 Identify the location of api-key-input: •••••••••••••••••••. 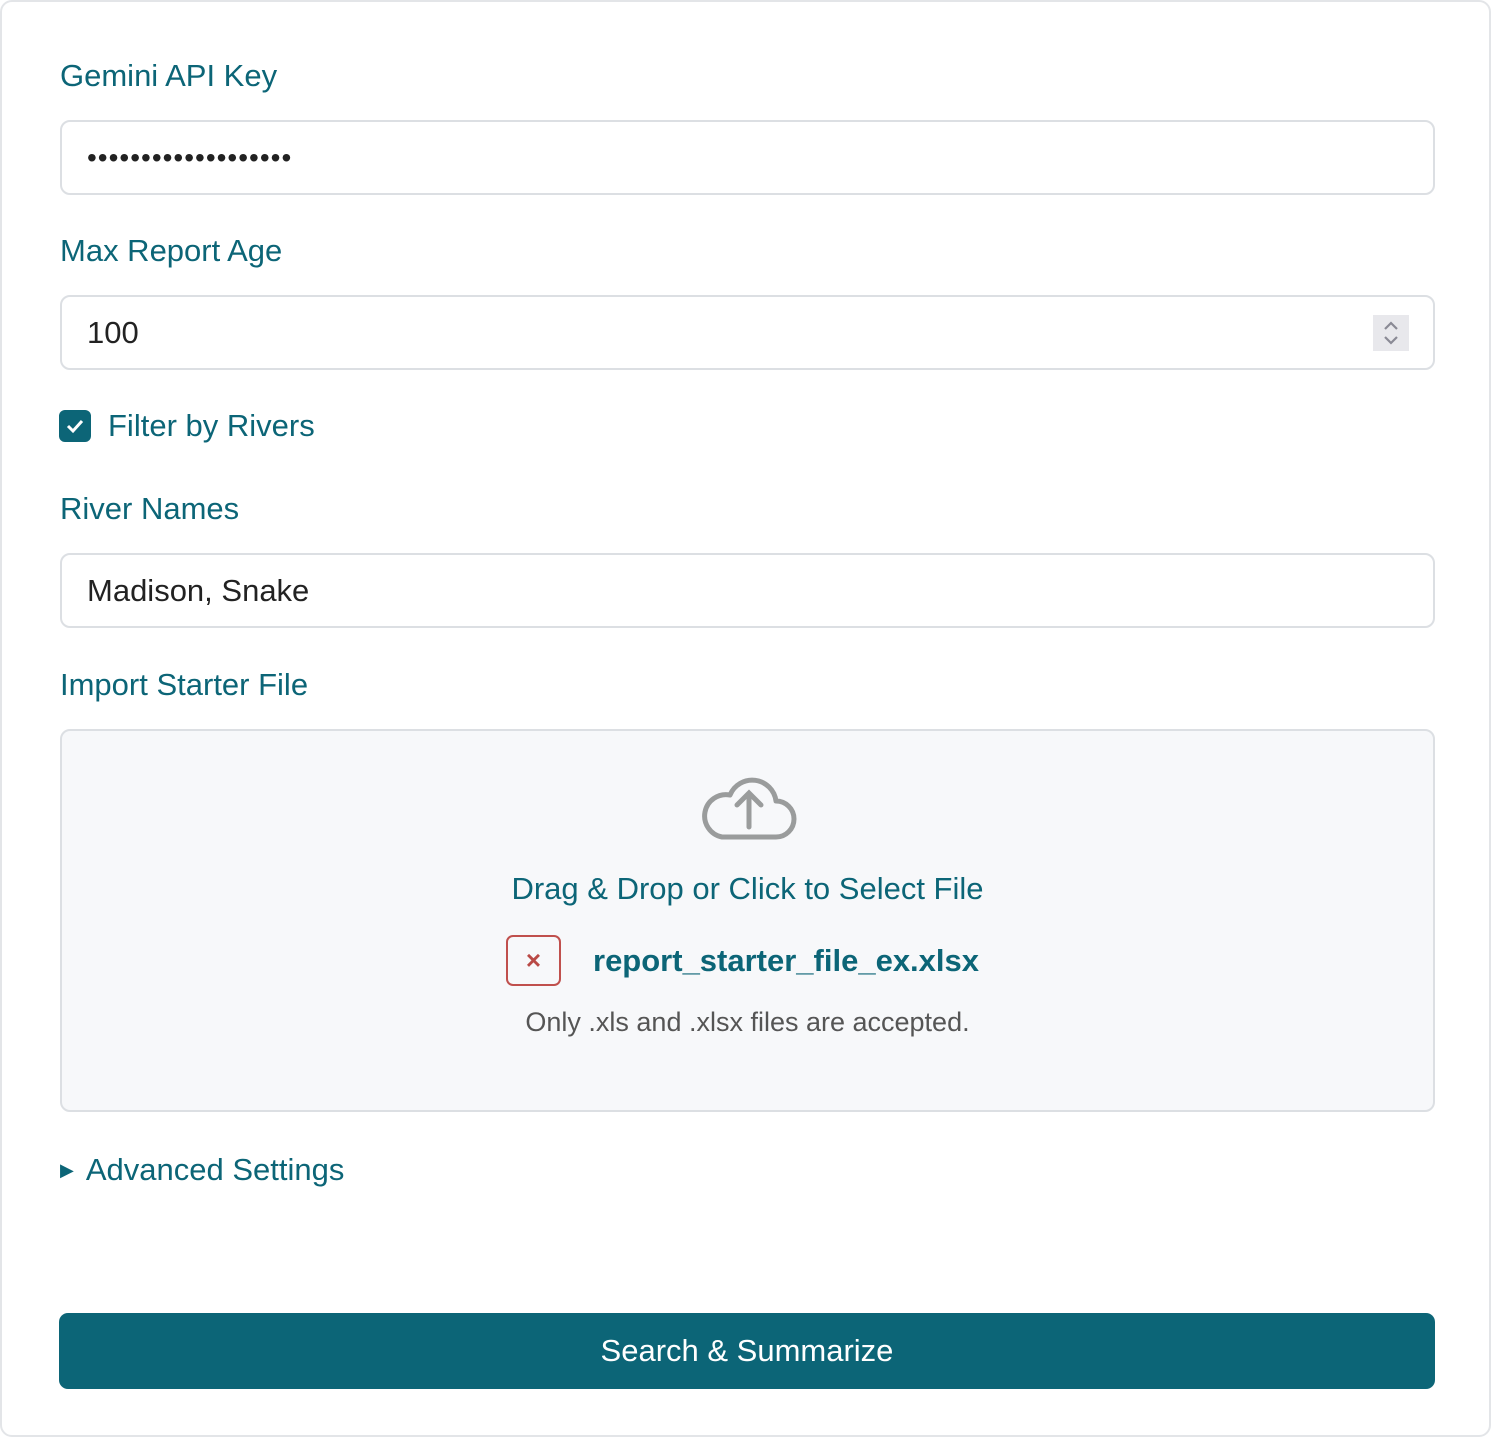
(747, 157).